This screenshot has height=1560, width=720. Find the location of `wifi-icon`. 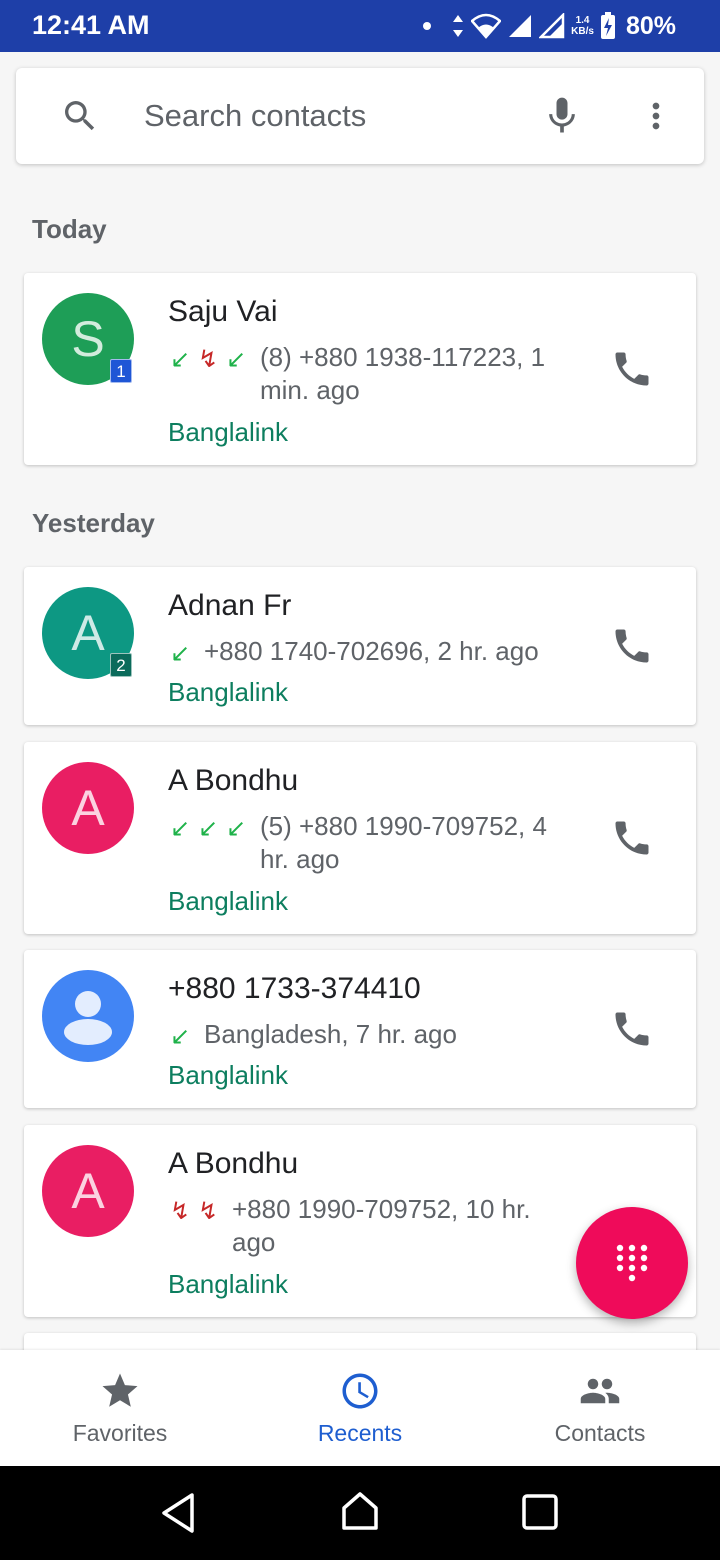

wifi-icon is located at coordinates (486, 26).